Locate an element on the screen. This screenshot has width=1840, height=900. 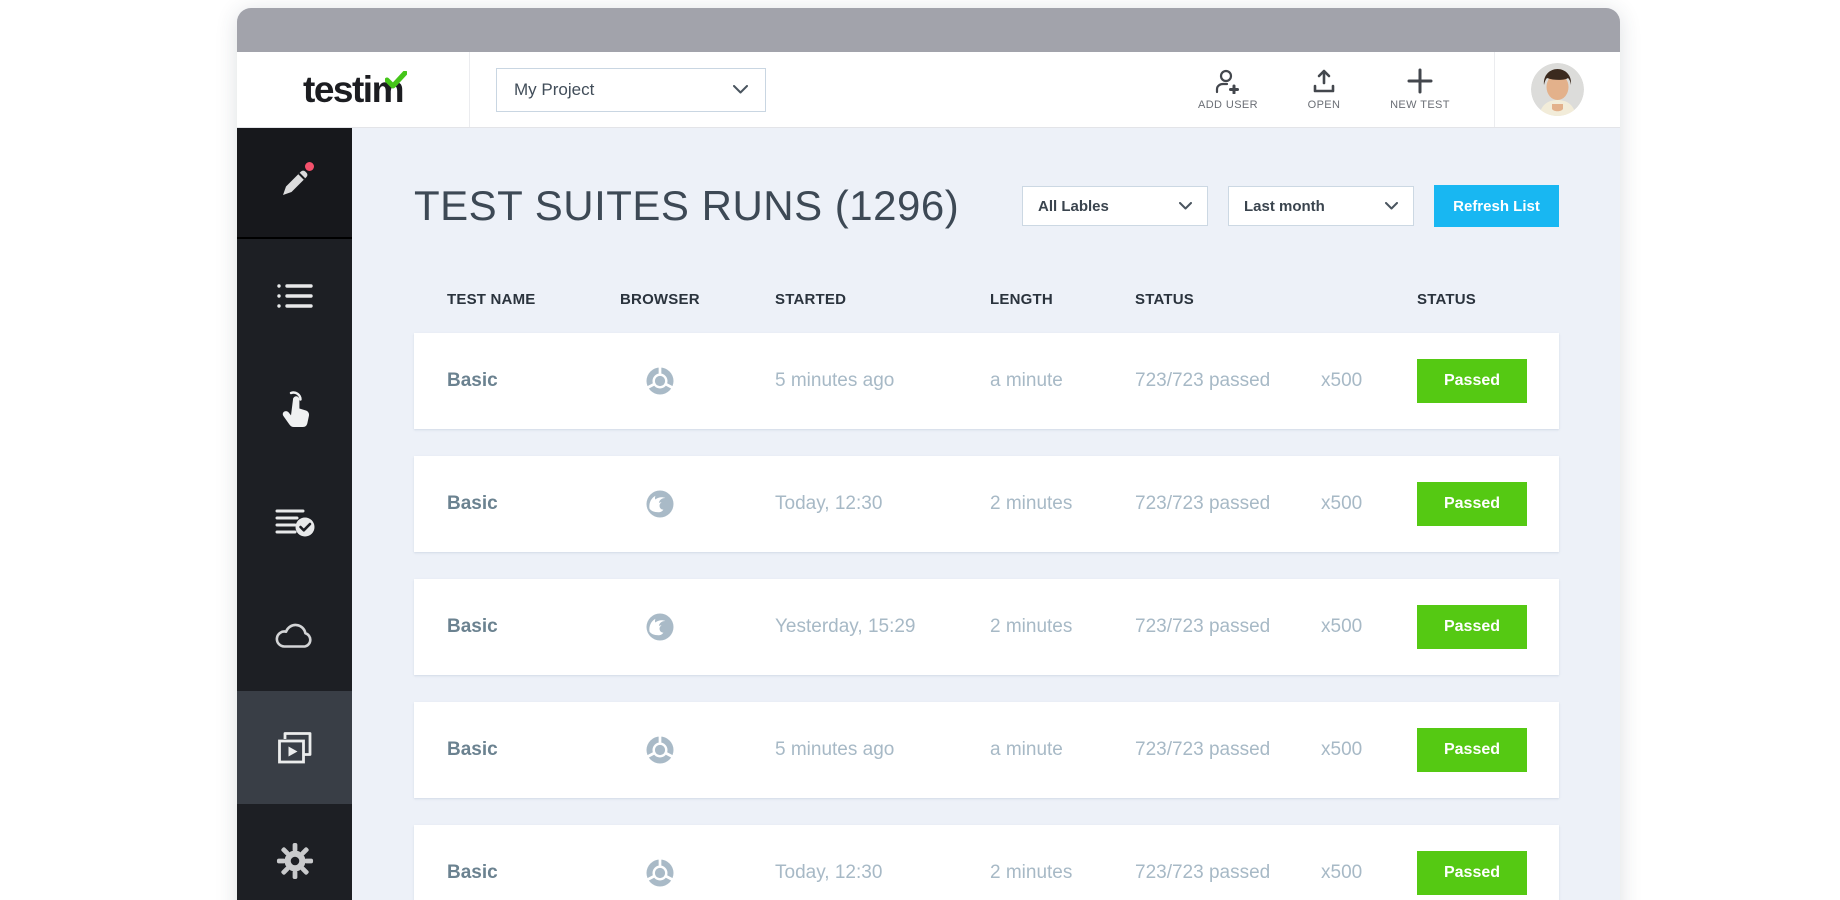
sidebar-item-cloud is located at coordinates (294, 634).